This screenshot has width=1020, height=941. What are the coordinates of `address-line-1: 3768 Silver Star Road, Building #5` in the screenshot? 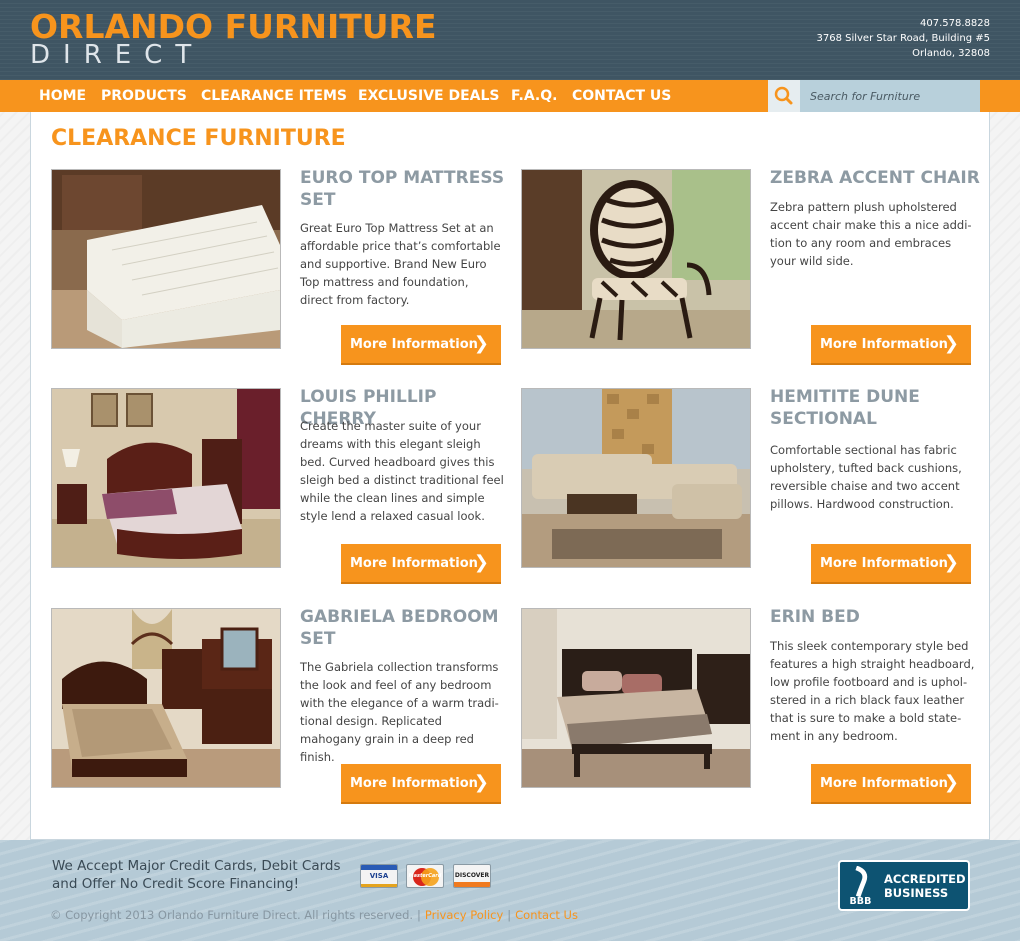 It's located at (903, 38).